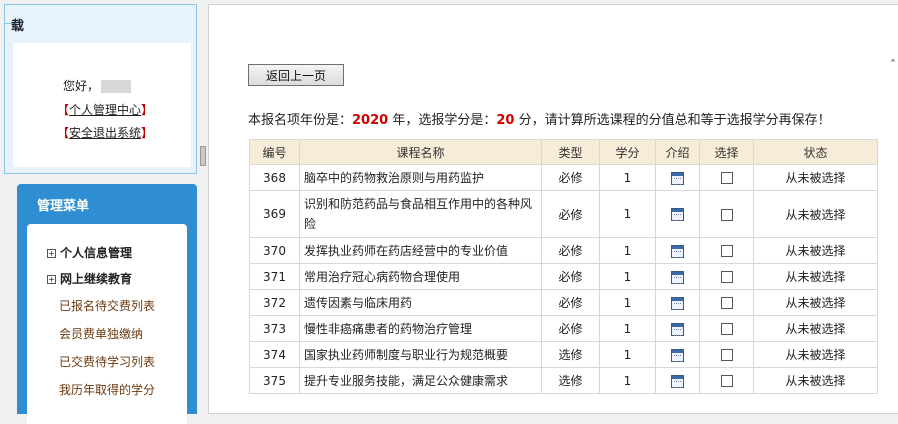  What do you see at coordinates (677, 152) in the screenshot?
I see `column-header-intro: 介绍` at bounding box center [677, 152].